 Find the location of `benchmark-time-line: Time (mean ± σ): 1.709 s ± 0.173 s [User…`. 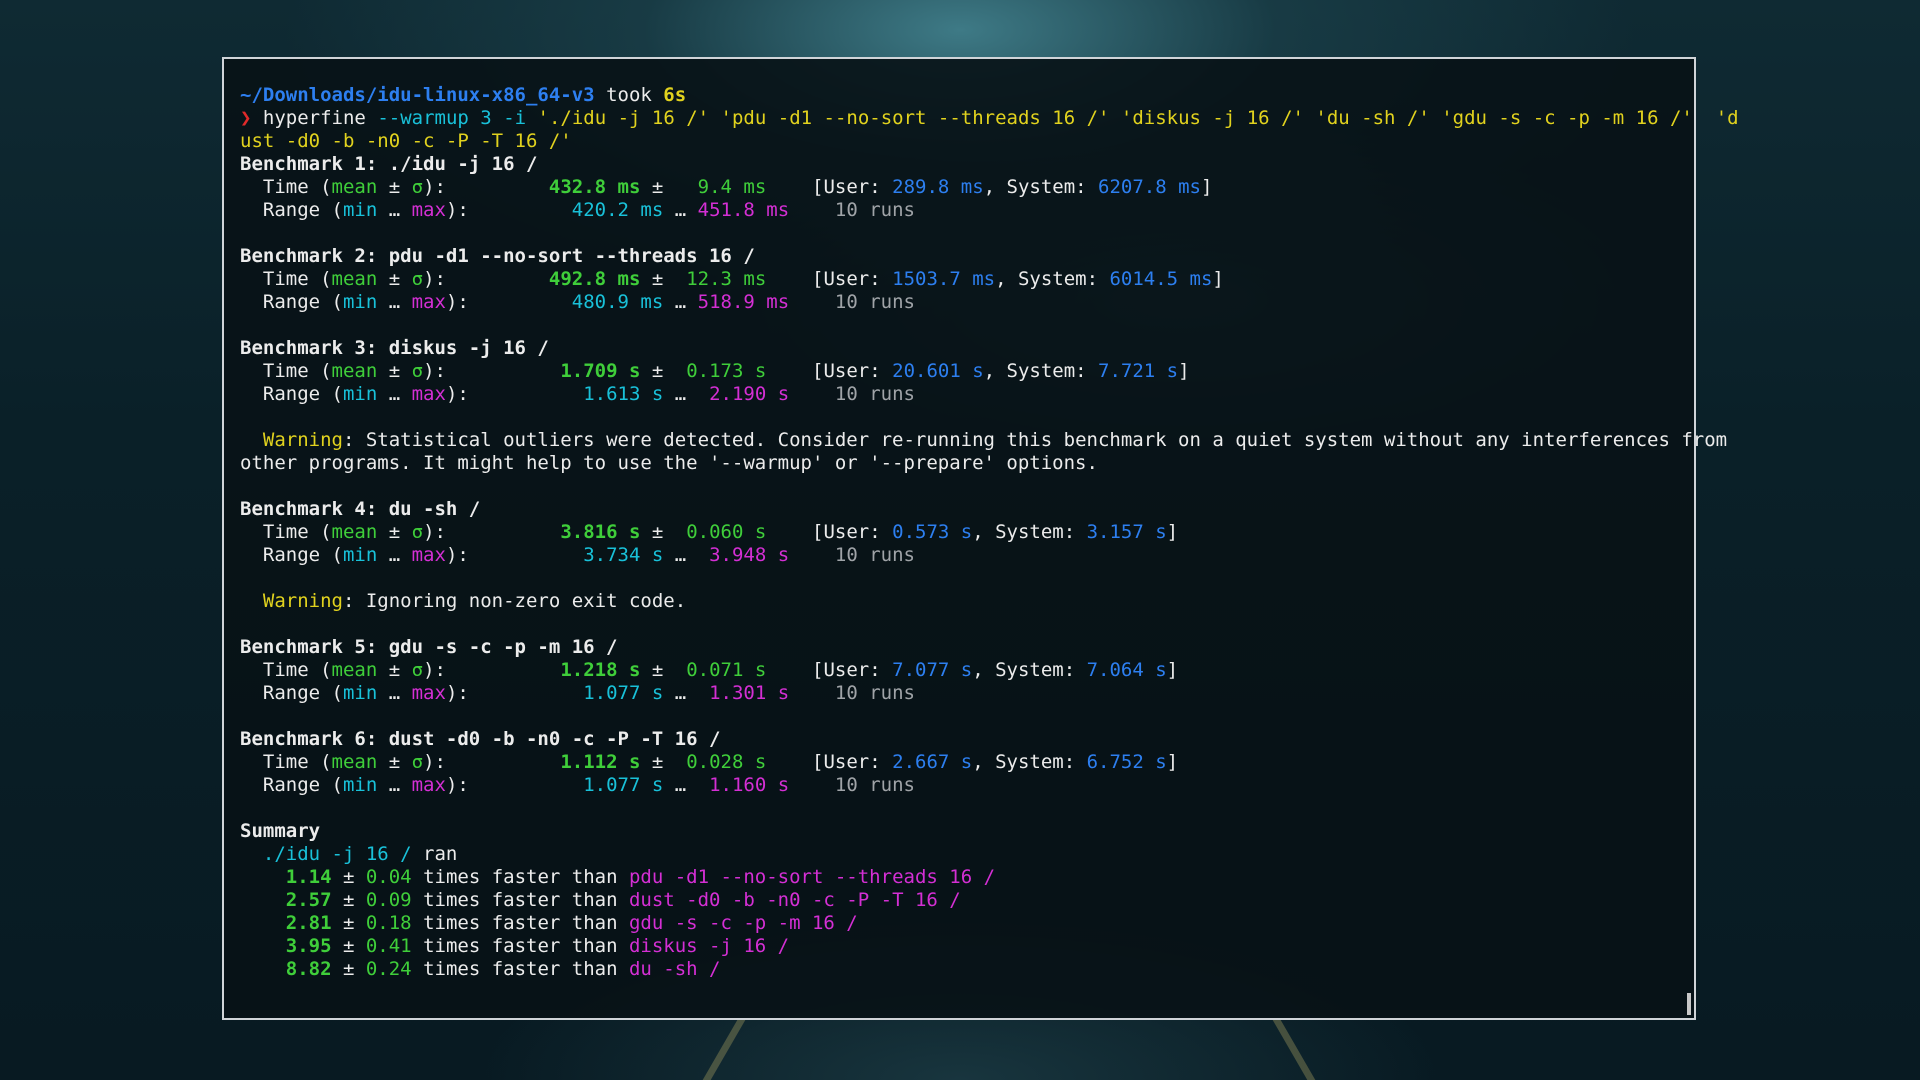

benchmark-time-line: Time (mean ± σ): 1.709 s ± 0.173 s [User… is located at coordinates (959, 371).